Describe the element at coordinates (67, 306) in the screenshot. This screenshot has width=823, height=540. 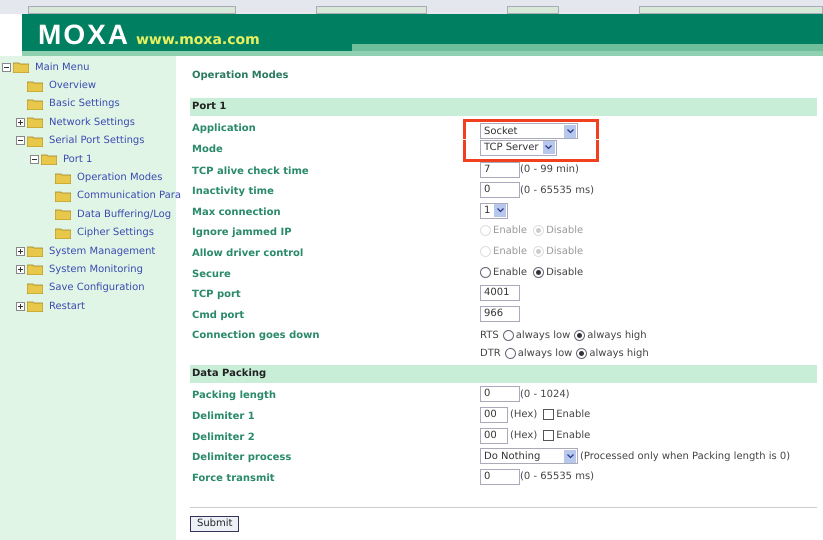
I see `menu-item: Restart` at that location.